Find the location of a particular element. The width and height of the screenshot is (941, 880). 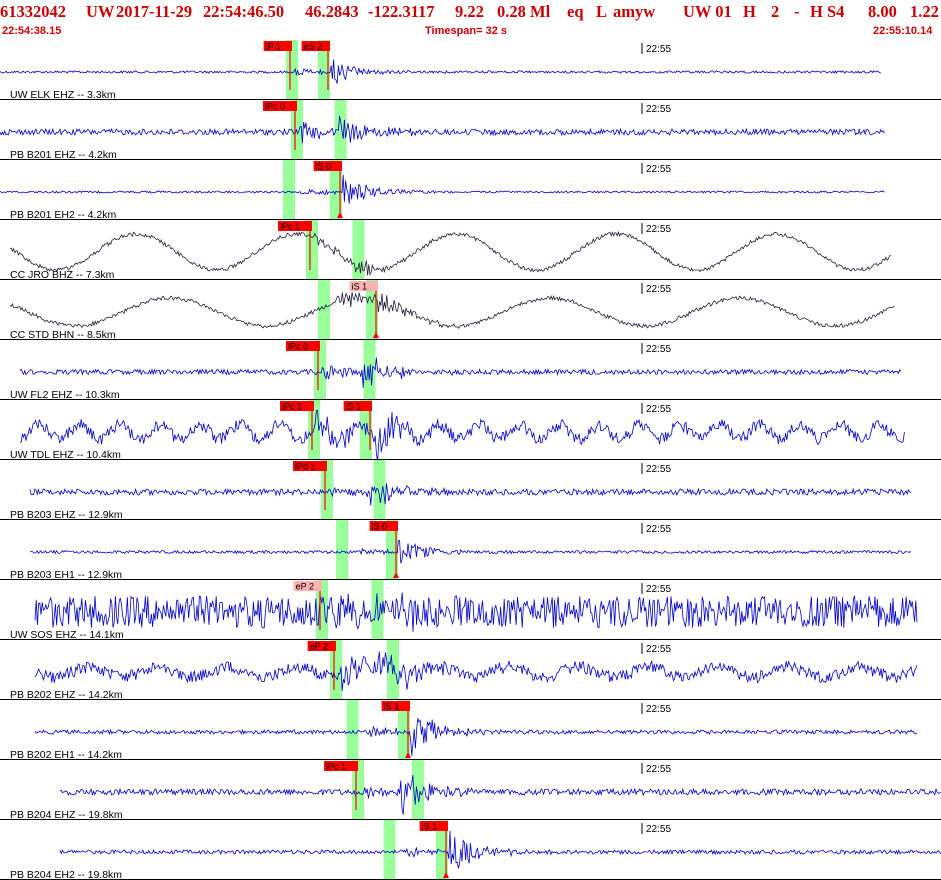

channel-row: iS 1 22:55CC STD BHN -- 8.5km is located at coordinates (470, 310).